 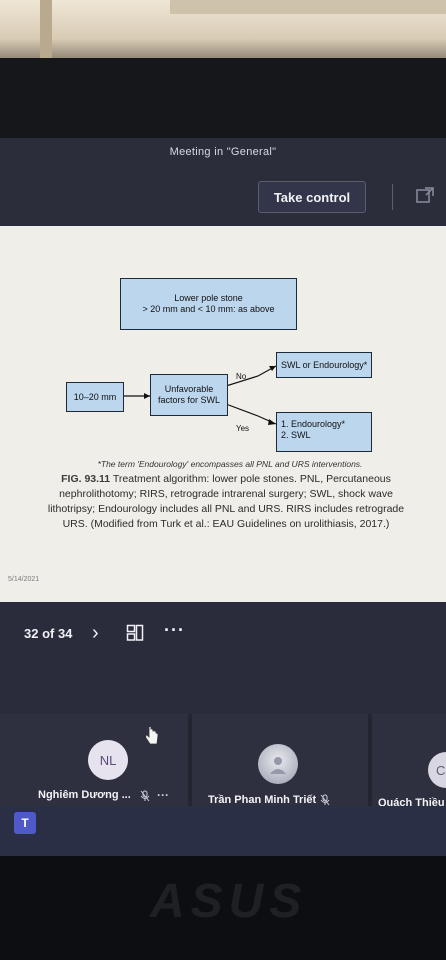 What do you see at coordinates (135, 633) in the screenshot?
I see `grid-view-icon` at bounding box center [135, 633].